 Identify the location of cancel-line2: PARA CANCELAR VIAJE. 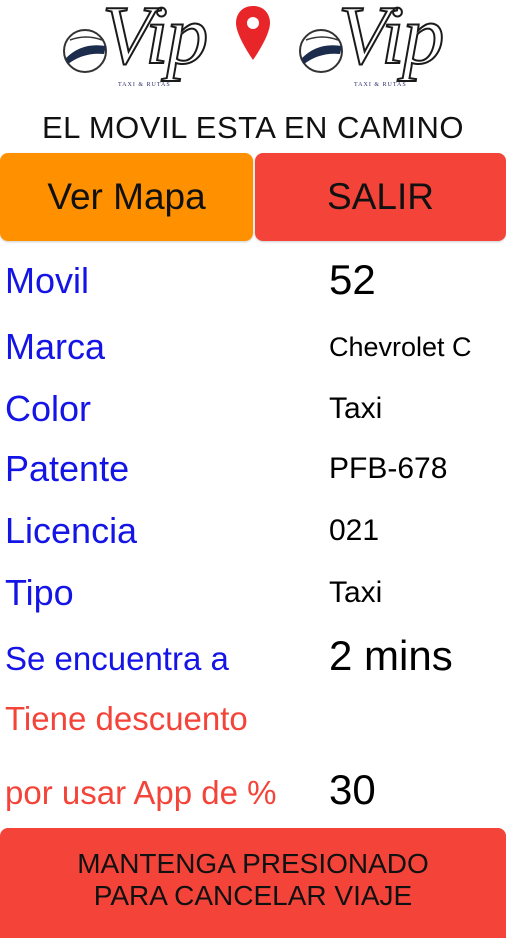
(253, 895).